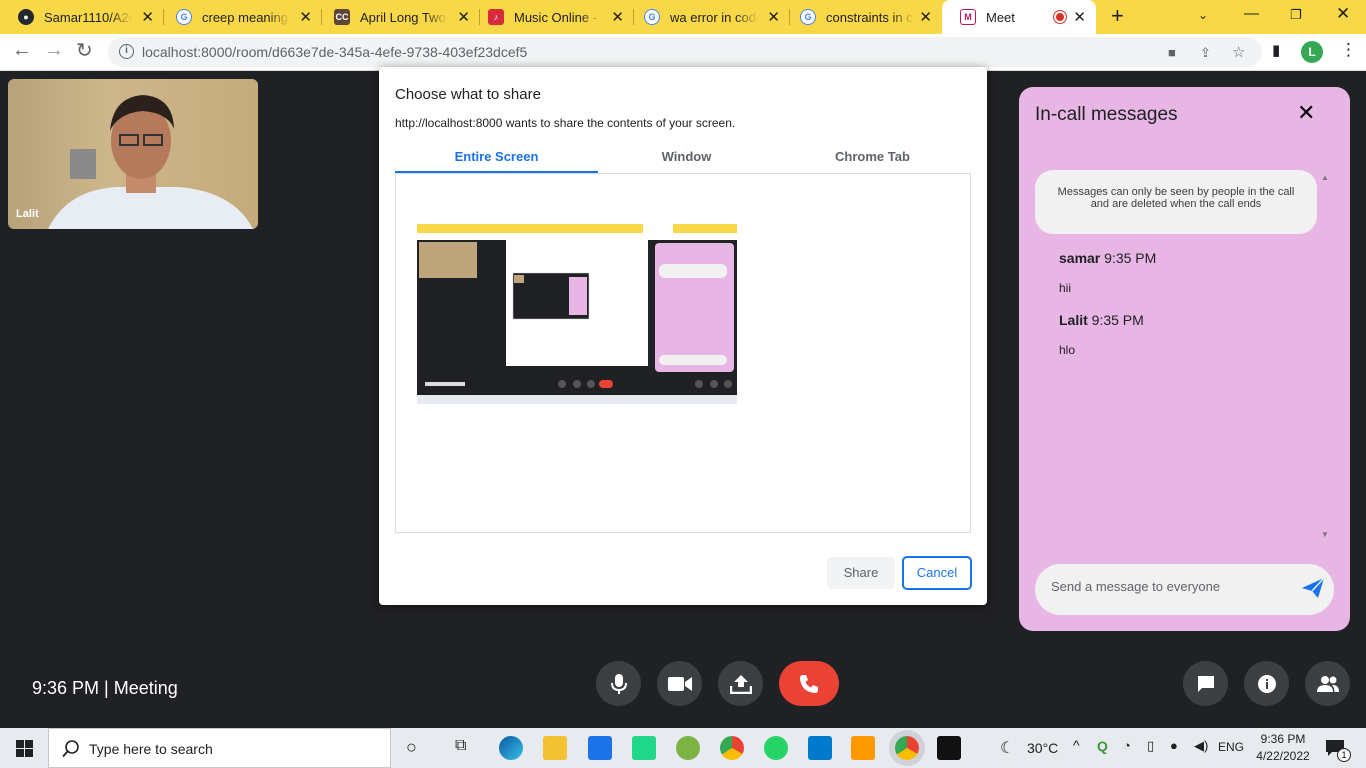 The width and height of the screenshot is (1366, 768). Describe the element at coordinates (1076, 745) in the screenshot. I see `show-hidden-icons-icon: ^` at that location.